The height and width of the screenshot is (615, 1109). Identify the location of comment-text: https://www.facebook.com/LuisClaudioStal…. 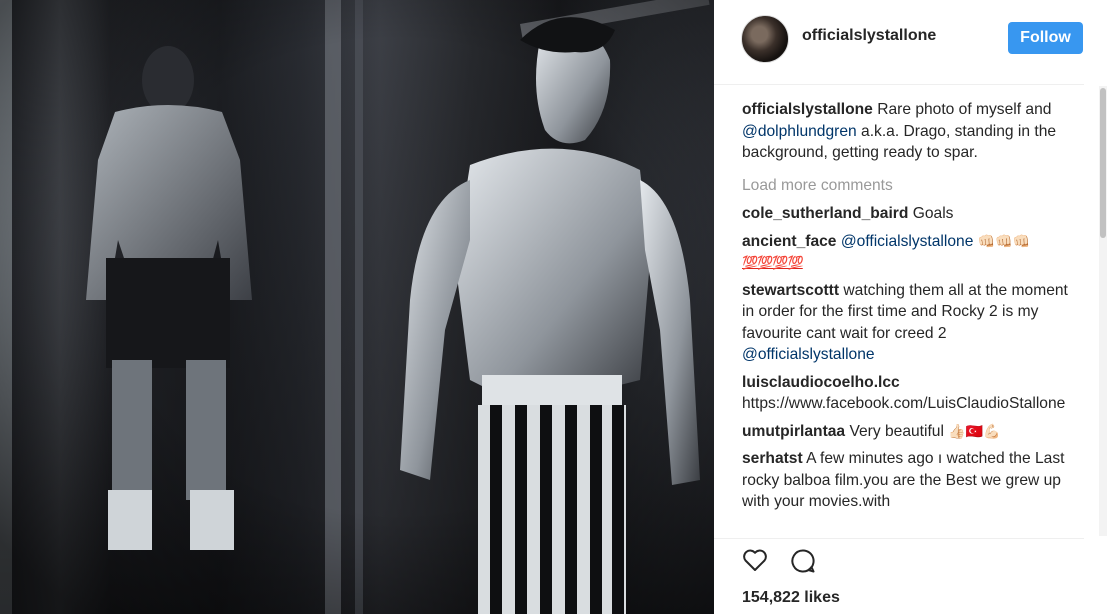
(904, 403).